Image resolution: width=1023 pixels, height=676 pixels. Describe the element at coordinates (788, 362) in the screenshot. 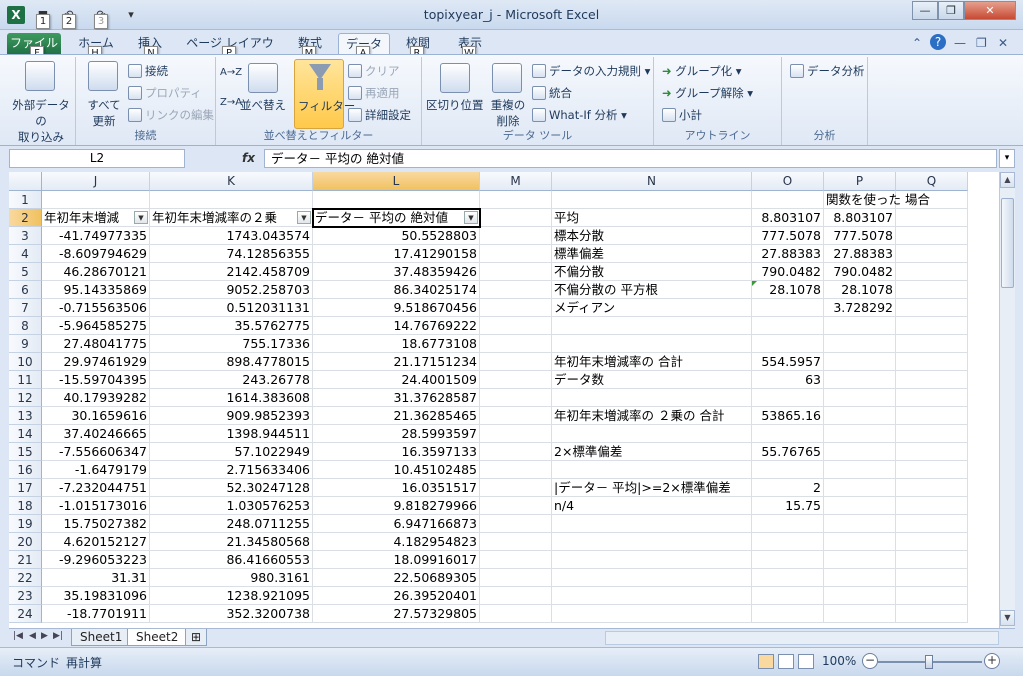

I see `cell: 554.5957` at that location.